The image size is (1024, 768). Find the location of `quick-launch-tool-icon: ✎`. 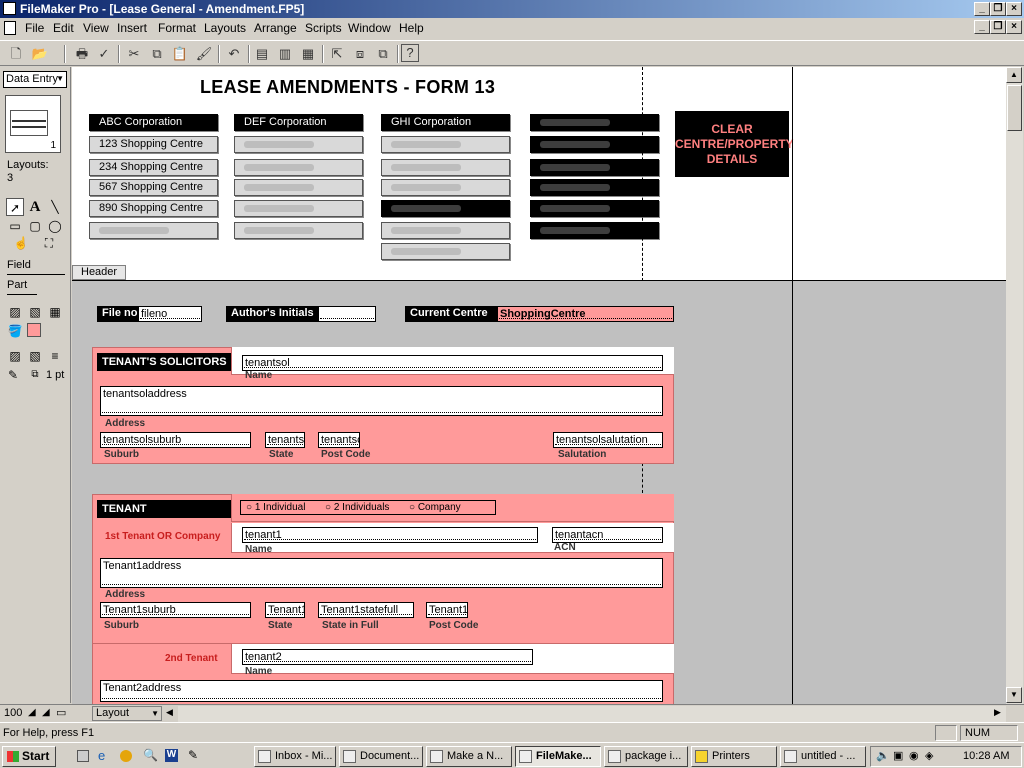

quick-launch-tool-icon: ✎ is located at coordinates (193, 755).